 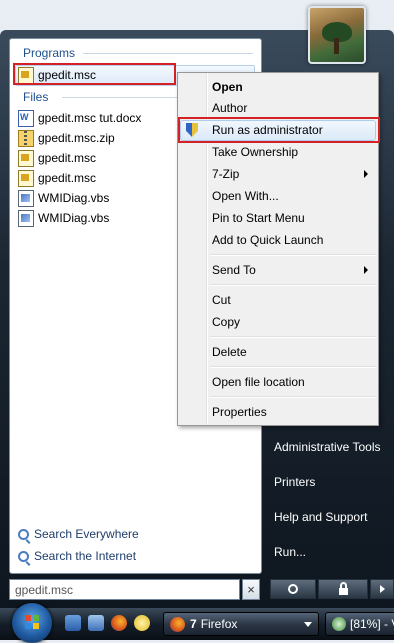 What do you see at coordinates (234, 270) in the screenshot?
I see `menu-item-send-to: Send To` at bounding box center [234, 270].